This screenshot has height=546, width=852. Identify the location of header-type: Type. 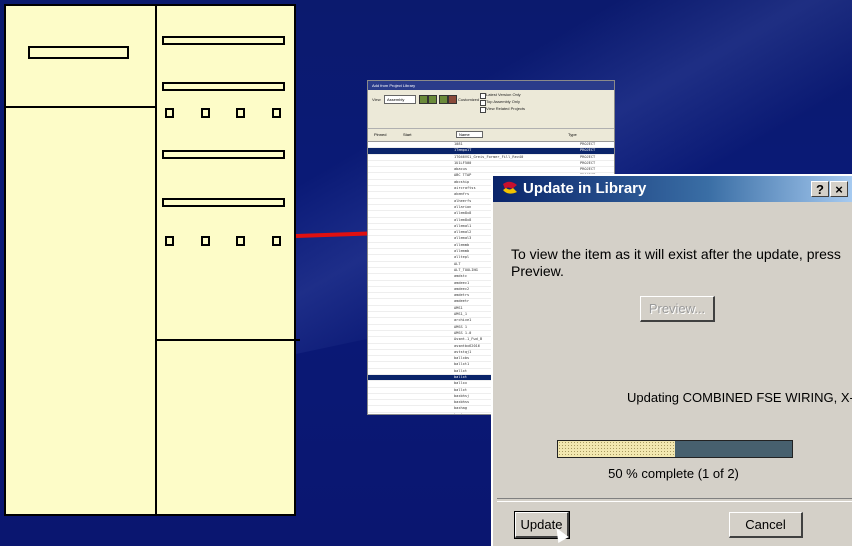
(572, 134).